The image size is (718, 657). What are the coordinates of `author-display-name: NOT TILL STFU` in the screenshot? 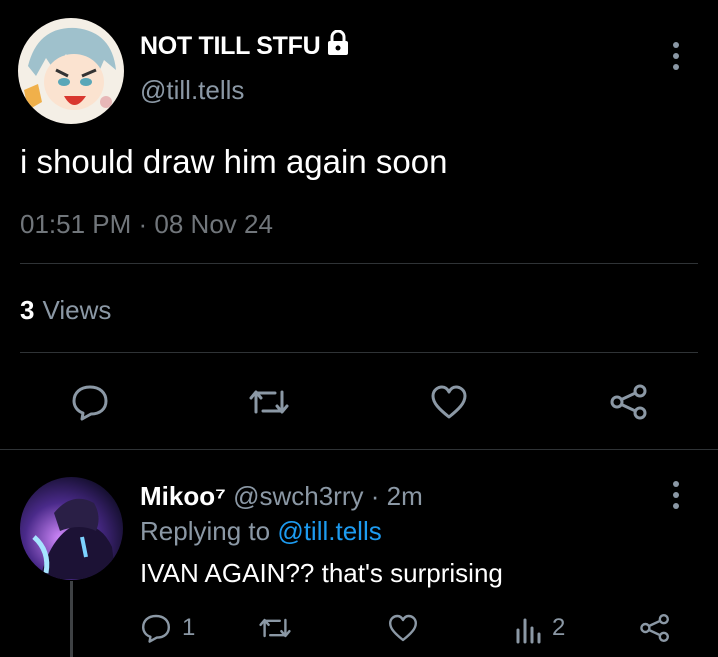 It's located at (245, 46).